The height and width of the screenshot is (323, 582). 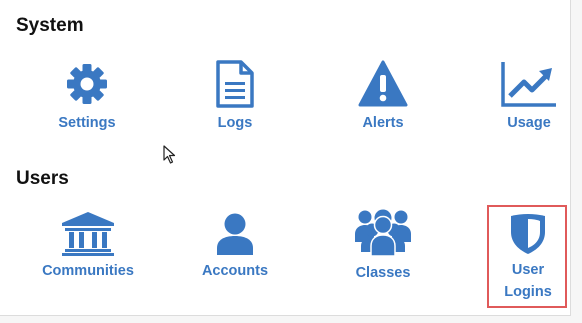 I want to click on communities-tile: Communities, so click(x=88, y=246).